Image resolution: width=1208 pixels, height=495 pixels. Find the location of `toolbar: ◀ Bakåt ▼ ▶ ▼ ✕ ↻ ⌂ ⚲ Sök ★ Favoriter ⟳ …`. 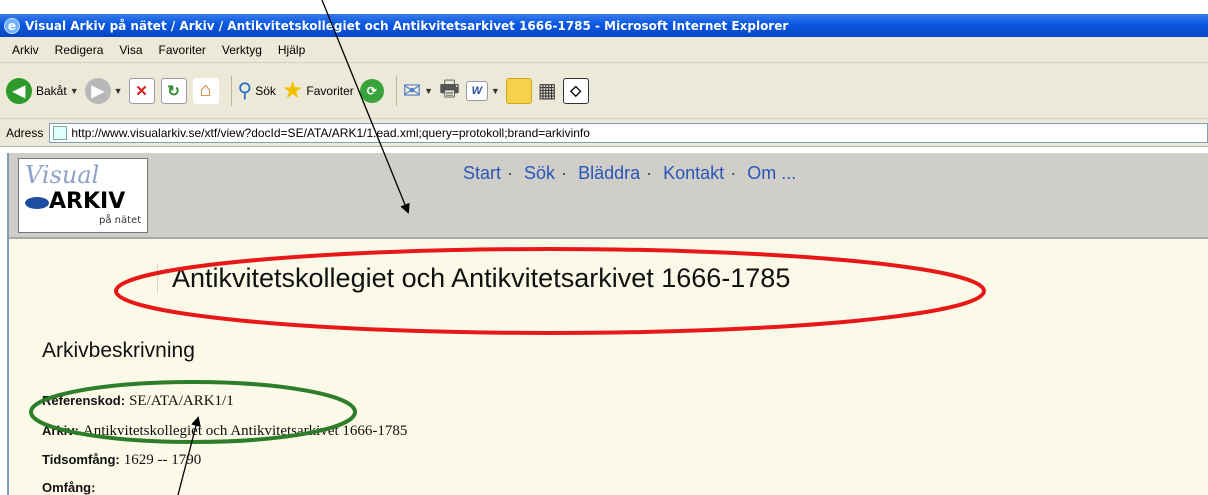

toolbar: ◀ Bakåt ▼ ▶ ▼ ✕ ↻ ⌂ ⚲ Sök ★ Favoriter ⟳ … is located at coordinates (604, 91).